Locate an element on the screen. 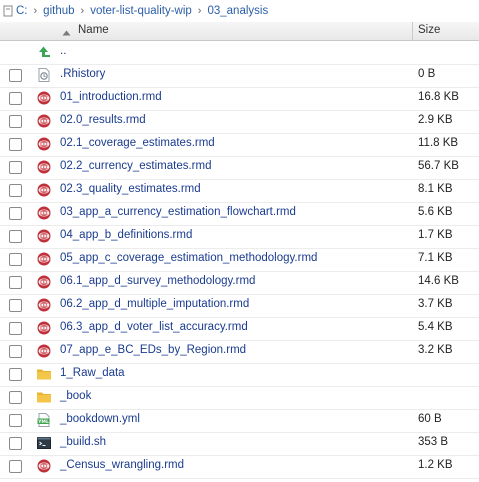 The width and height of the screenshot is (479, 482). file-name-link: 06.1_app_d_survey_methodology.rmd is located at coordinates (157, 281).